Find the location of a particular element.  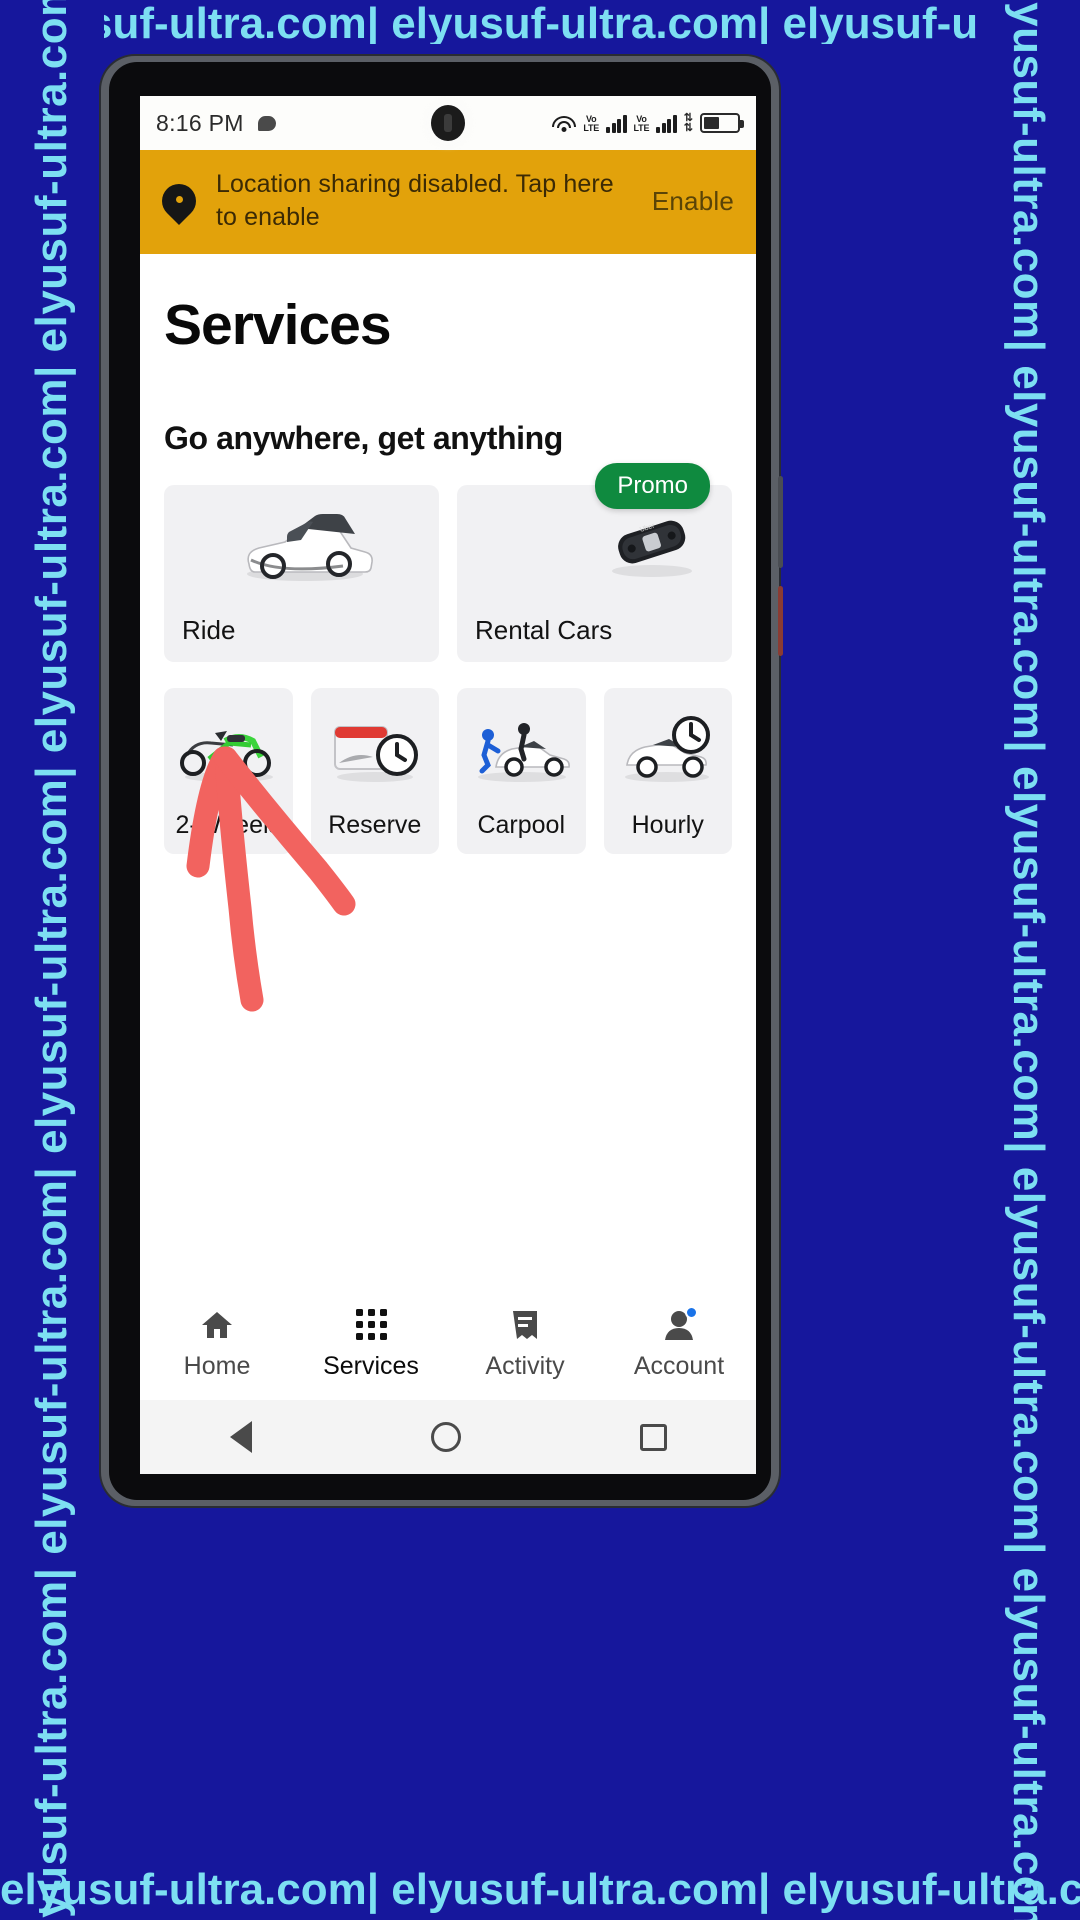

account-notification-badge is located at coordinates (691, 1312).